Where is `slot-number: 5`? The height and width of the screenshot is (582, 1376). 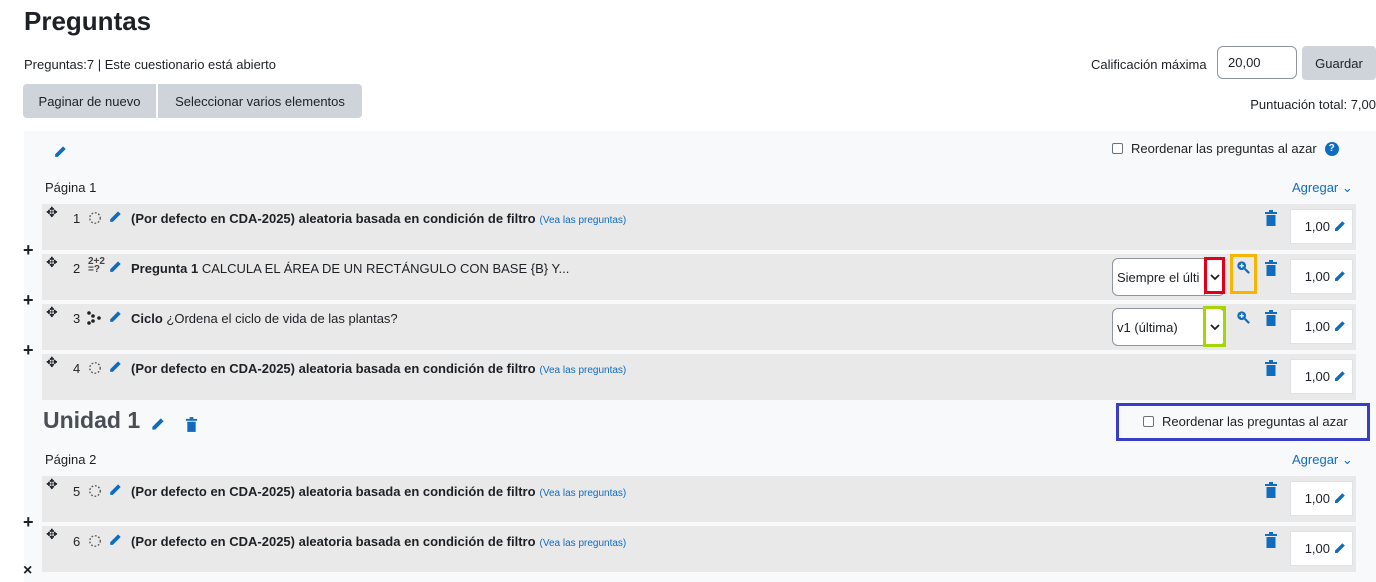
slot-number: 5 is located at coordinates (77, 491).